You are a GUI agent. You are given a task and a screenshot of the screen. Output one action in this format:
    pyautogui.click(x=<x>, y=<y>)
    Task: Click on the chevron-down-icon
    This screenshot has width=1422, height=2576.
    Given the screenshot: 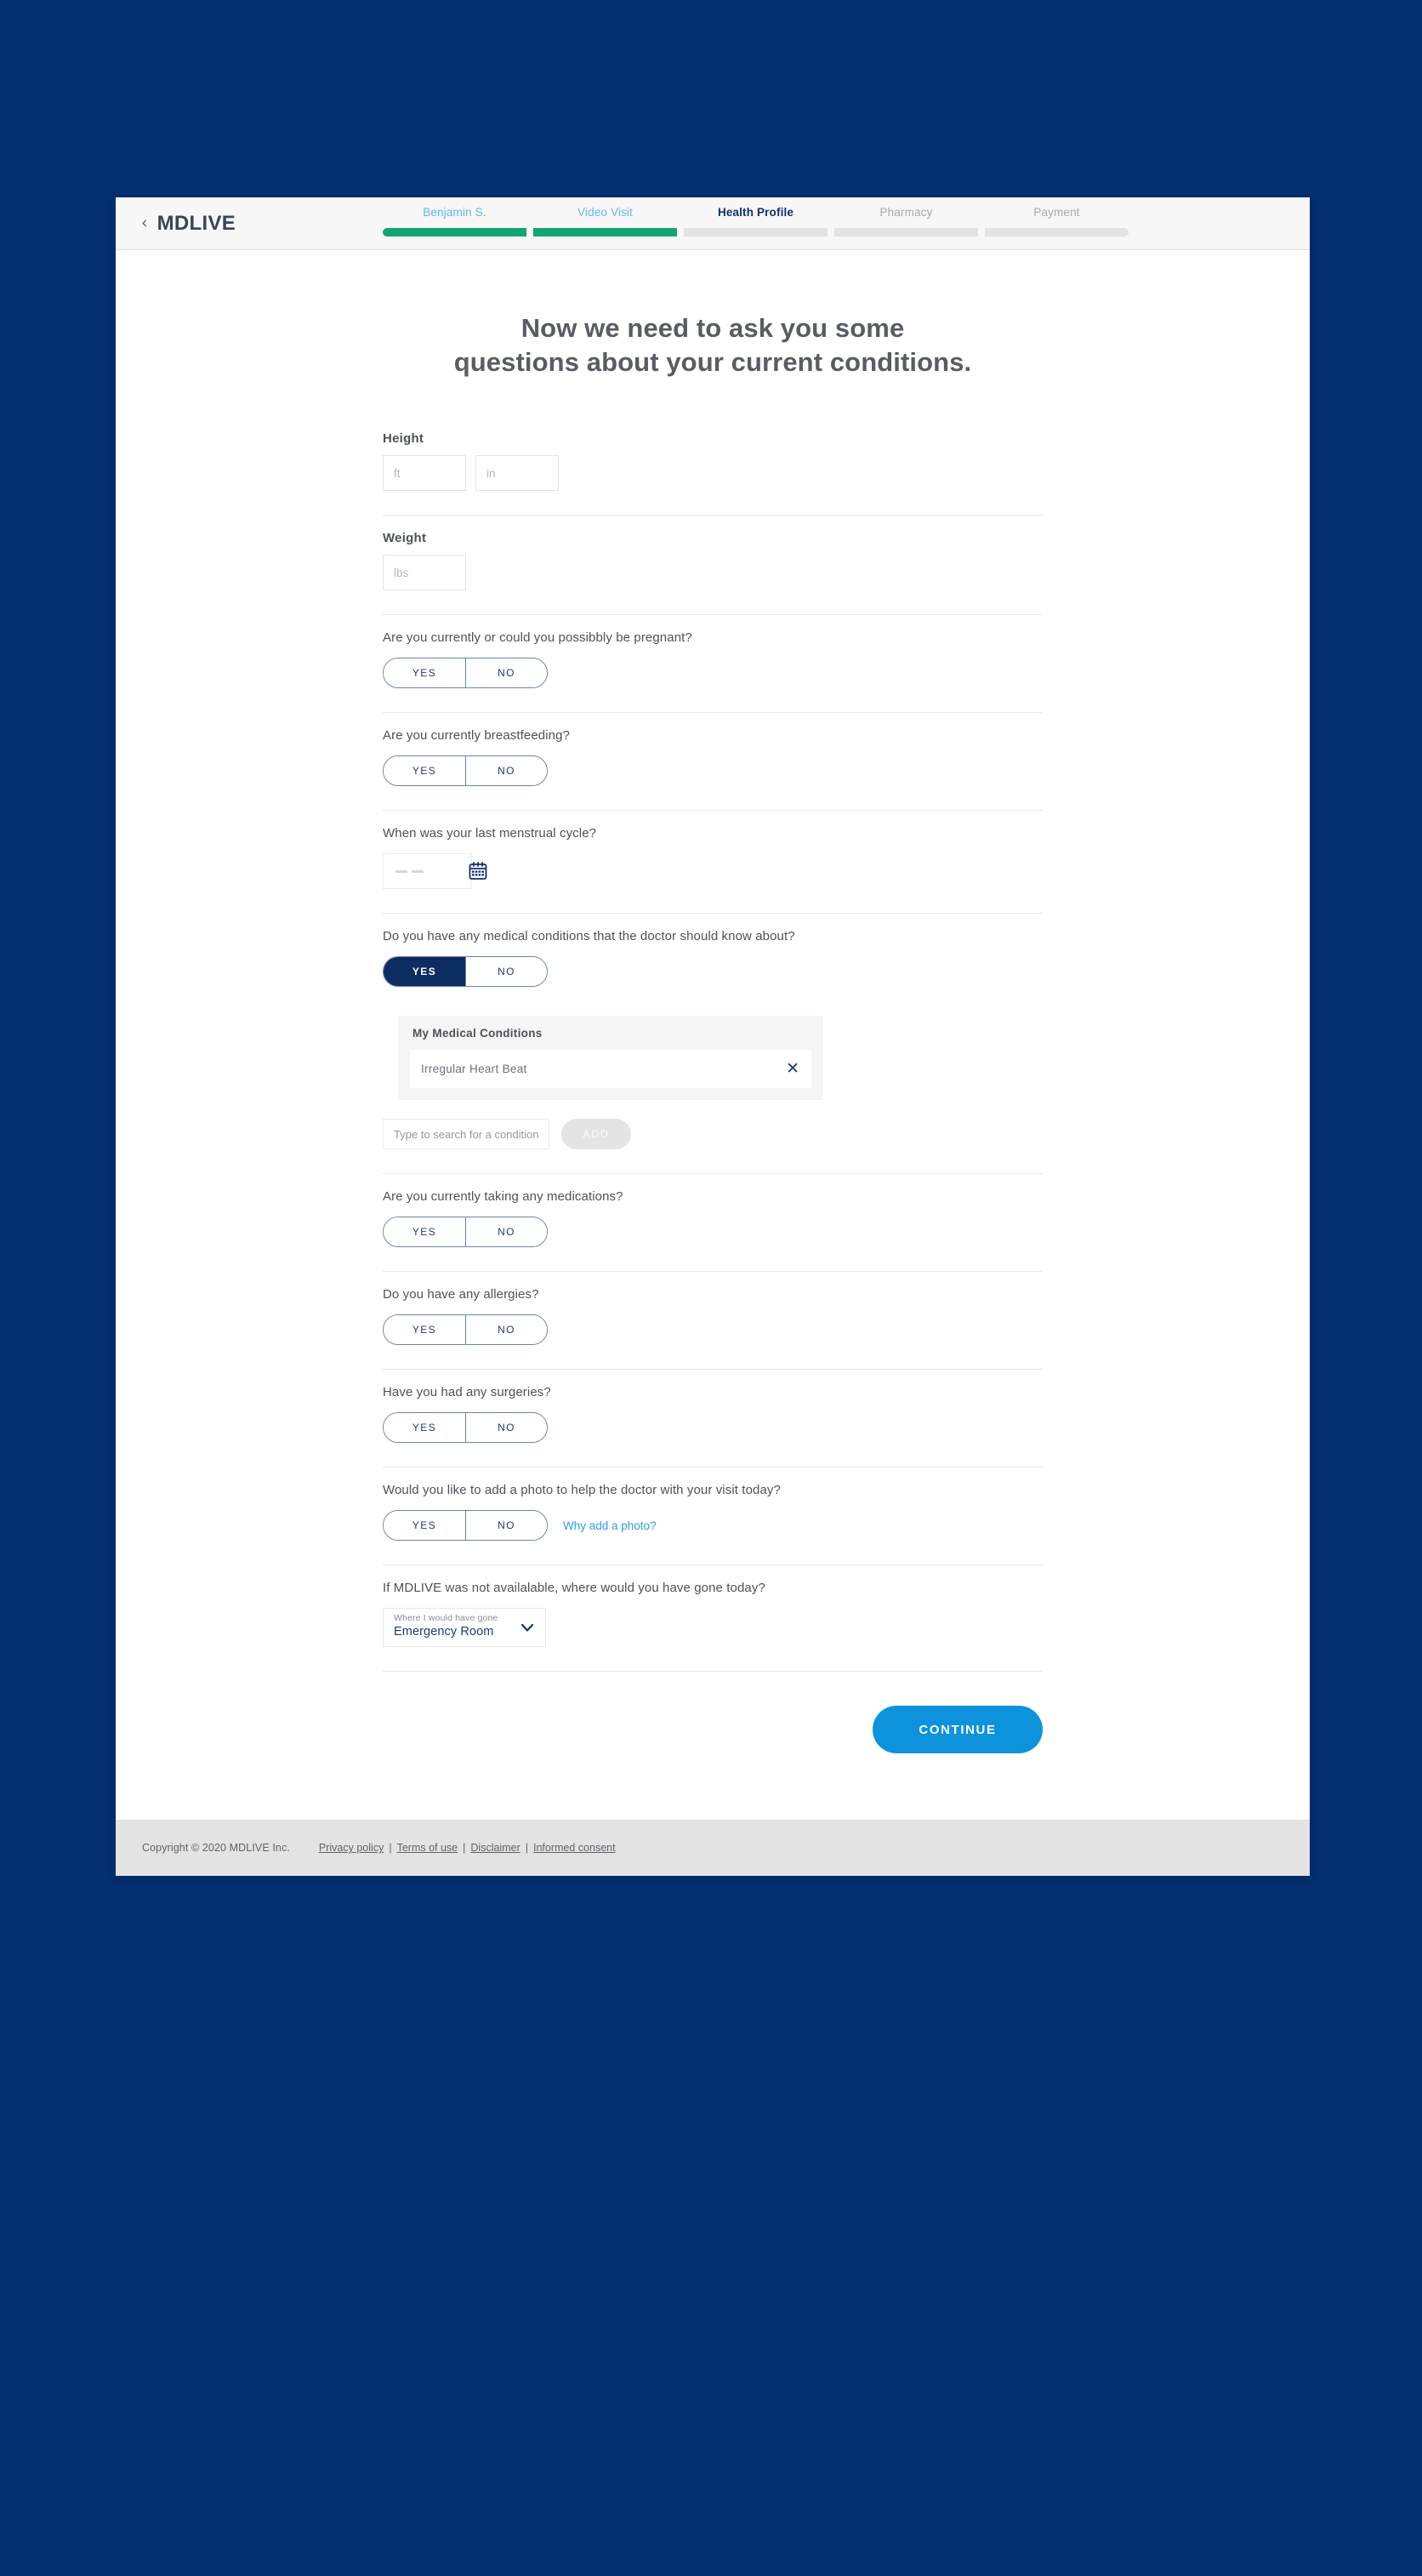 What is the action you would take?
    pyautogui.click(x=527, y=1627)
    